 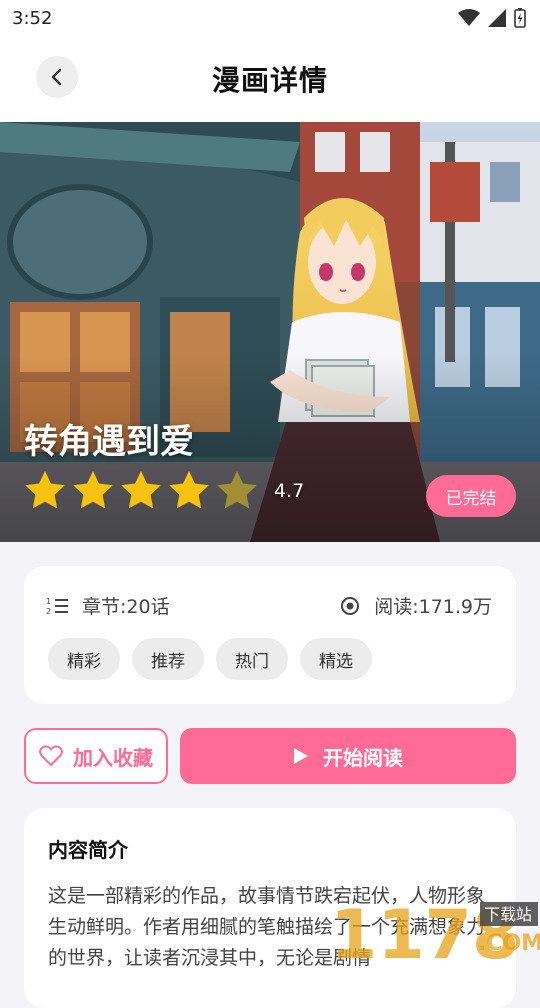 I want to click on star-icon-partial, so click(x=237, y=489).